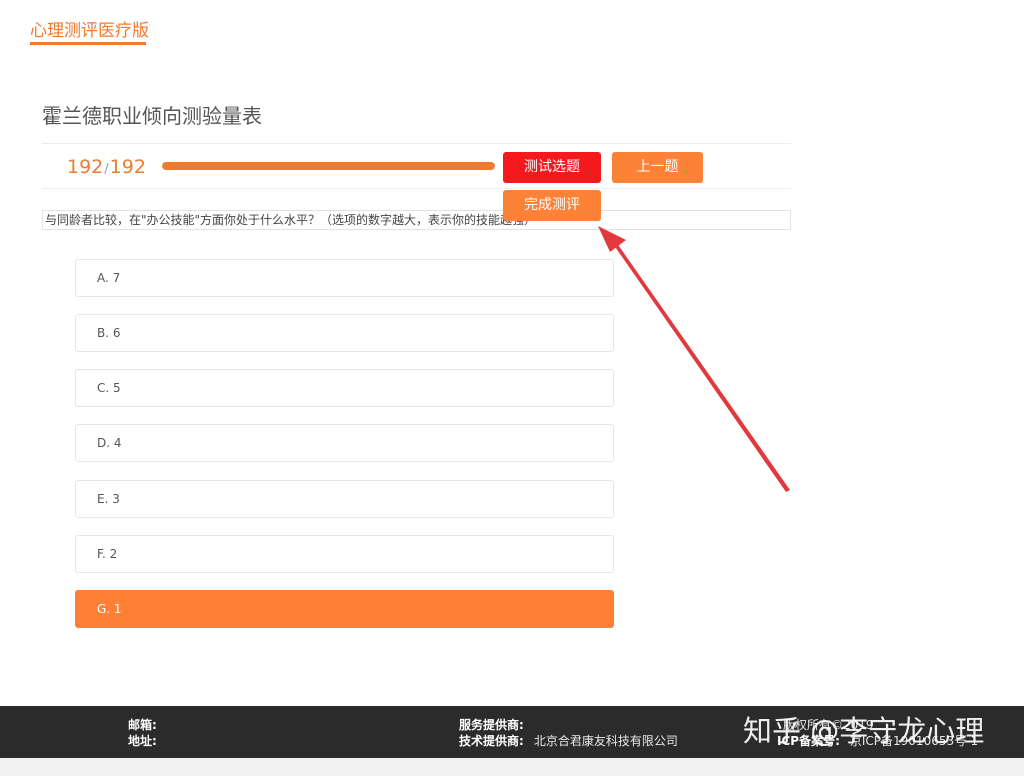 The image size is (1024, 776). Describe the element at coordinates (491, 725) in the screenshot. I see `footer-service-provider-label: 服务提供商:` at that location.